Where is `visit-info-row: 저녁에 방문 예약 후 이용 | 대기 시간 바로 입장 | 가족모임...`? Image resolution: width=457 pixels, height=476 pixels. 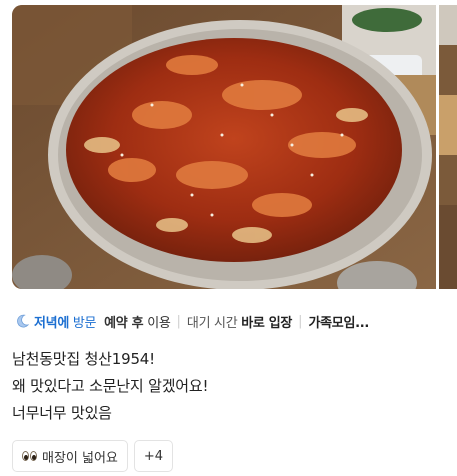
visit-info-row: 저녁에 방문 예약 후 이용 | 대기 시간 바로 입장 | 가족모임... is located at coordinates (235, 321).